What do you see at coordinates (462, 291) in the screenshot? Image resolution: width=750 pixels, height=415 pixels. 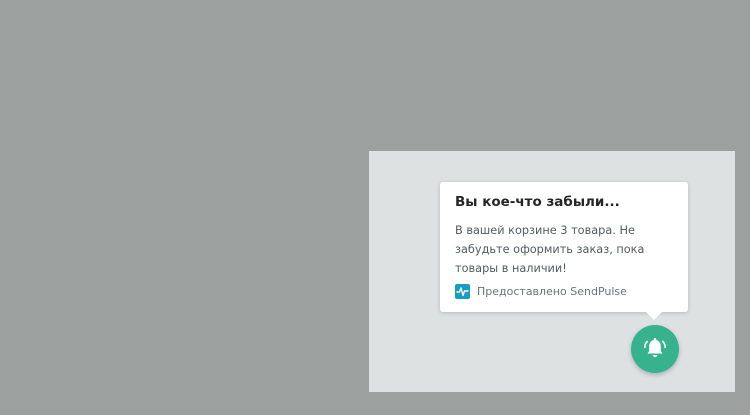 I see `sendpulse-logo-icon` at bounding box center [462, 291].